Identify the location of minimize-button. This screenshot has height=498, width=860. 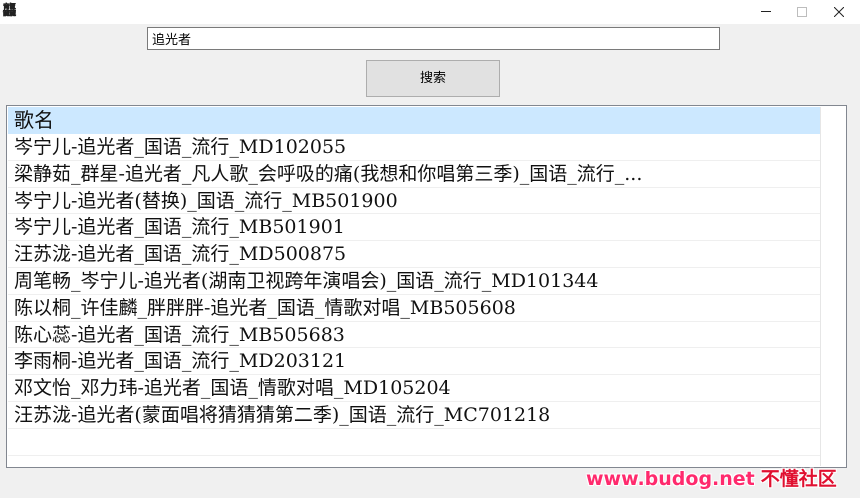
(766, 12).